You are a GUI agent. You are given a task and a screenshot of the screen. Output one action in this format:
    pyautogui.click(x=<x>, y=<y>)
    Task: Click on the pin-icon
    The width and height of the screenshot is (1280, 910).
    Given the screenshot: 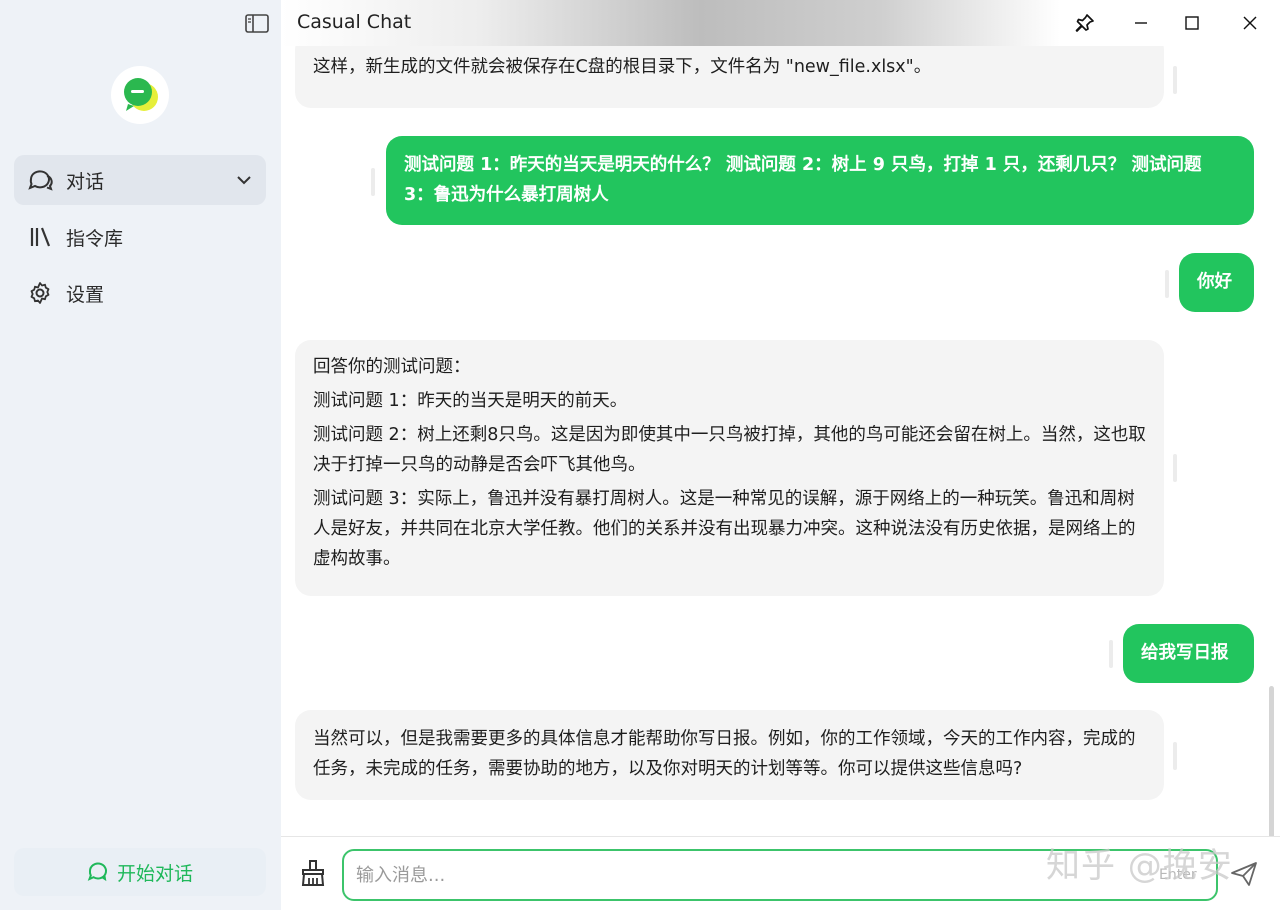 What is the action you would take?
    pyautogui.click(x=1085, y=23)
    